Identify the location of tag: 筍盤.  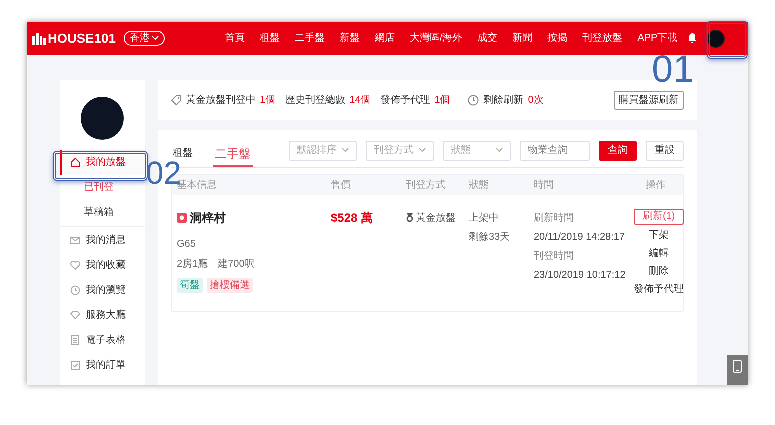
(190, 285).